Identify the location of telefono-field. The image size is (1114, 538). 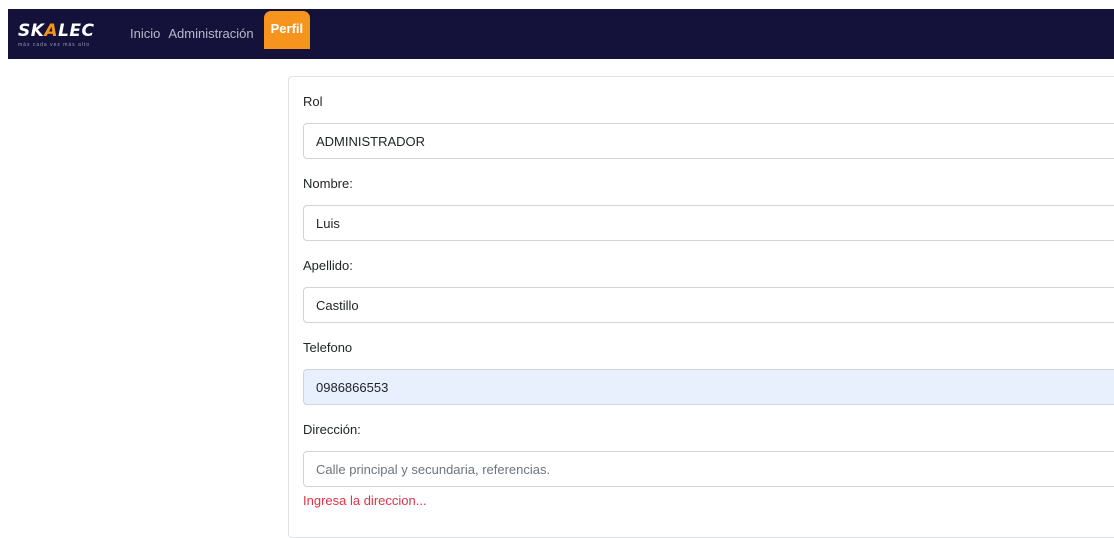
(708, 387).